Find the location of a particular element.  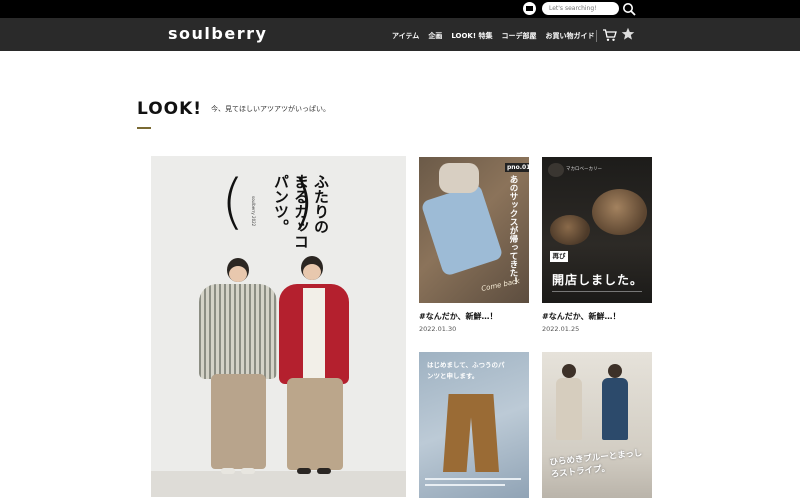

model-left-pants is located at coordinates (238, 421).